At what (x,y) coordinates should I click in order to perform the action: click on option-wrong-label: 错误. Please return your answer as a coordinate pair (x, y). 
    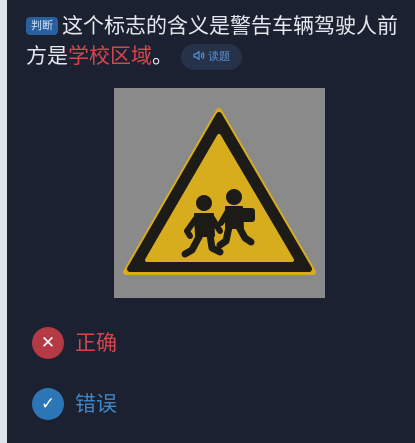
    Looking at the image, I should click on (96, 404).